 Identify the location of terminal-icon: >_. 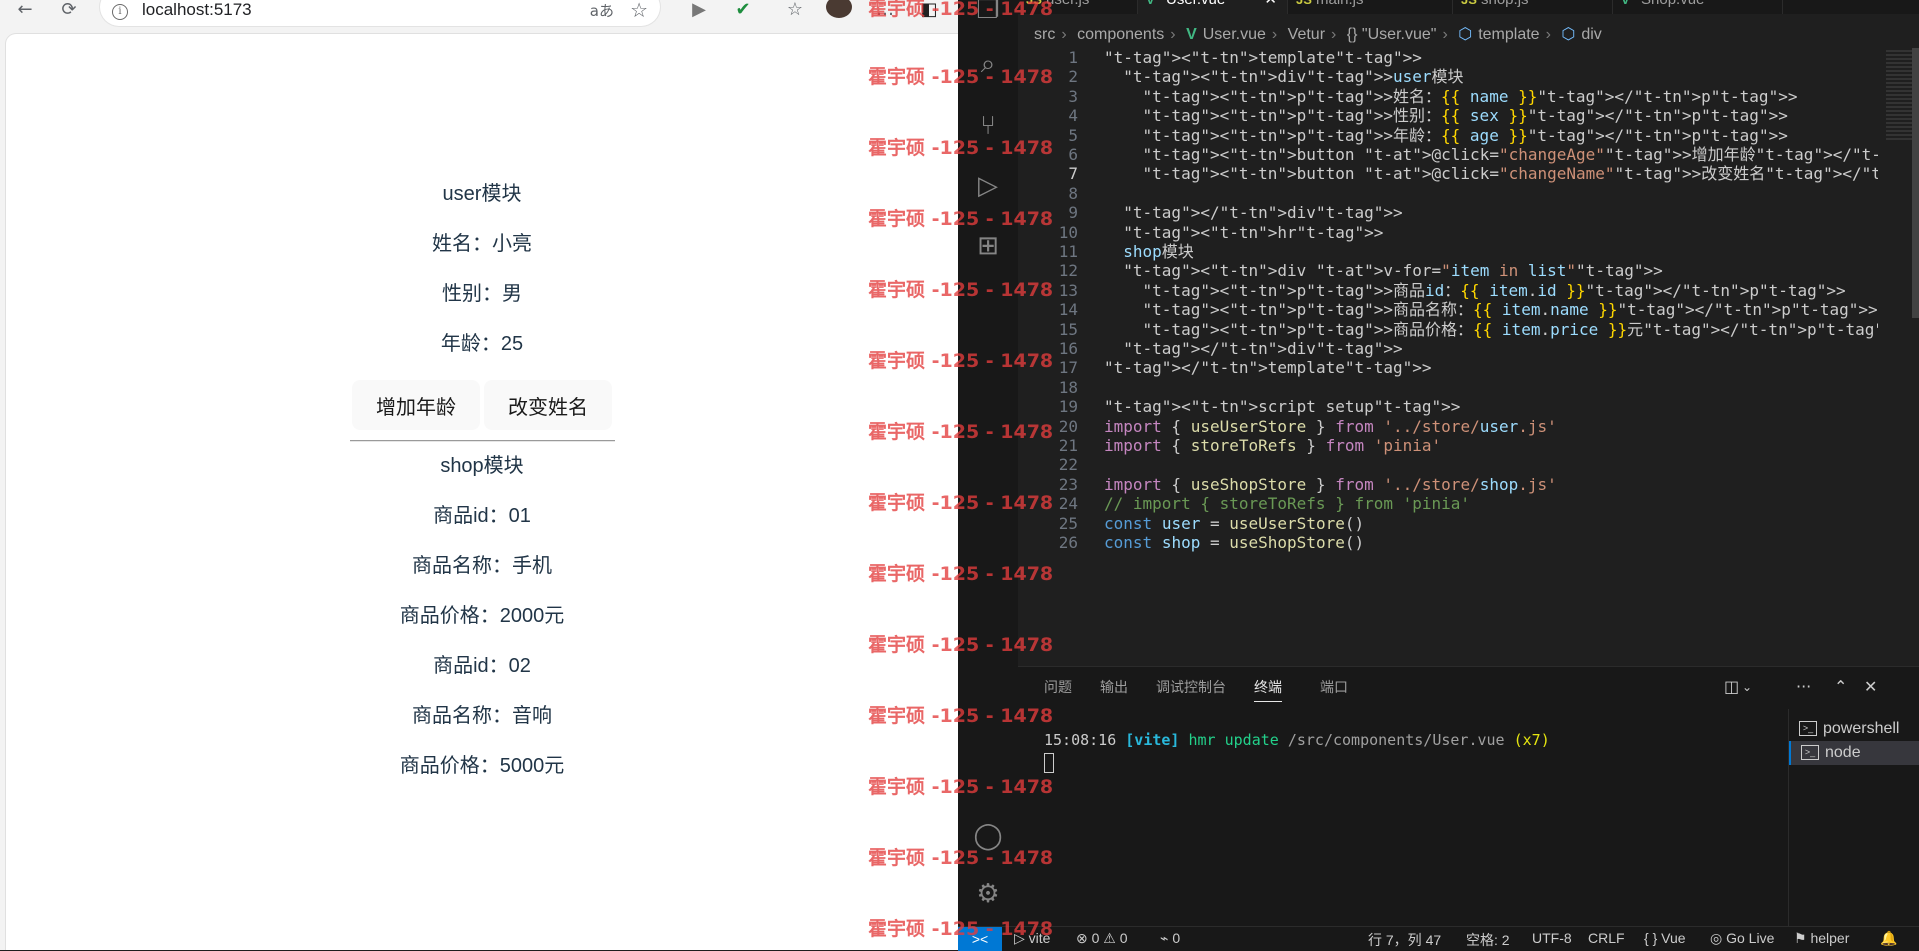
(1808, 728).